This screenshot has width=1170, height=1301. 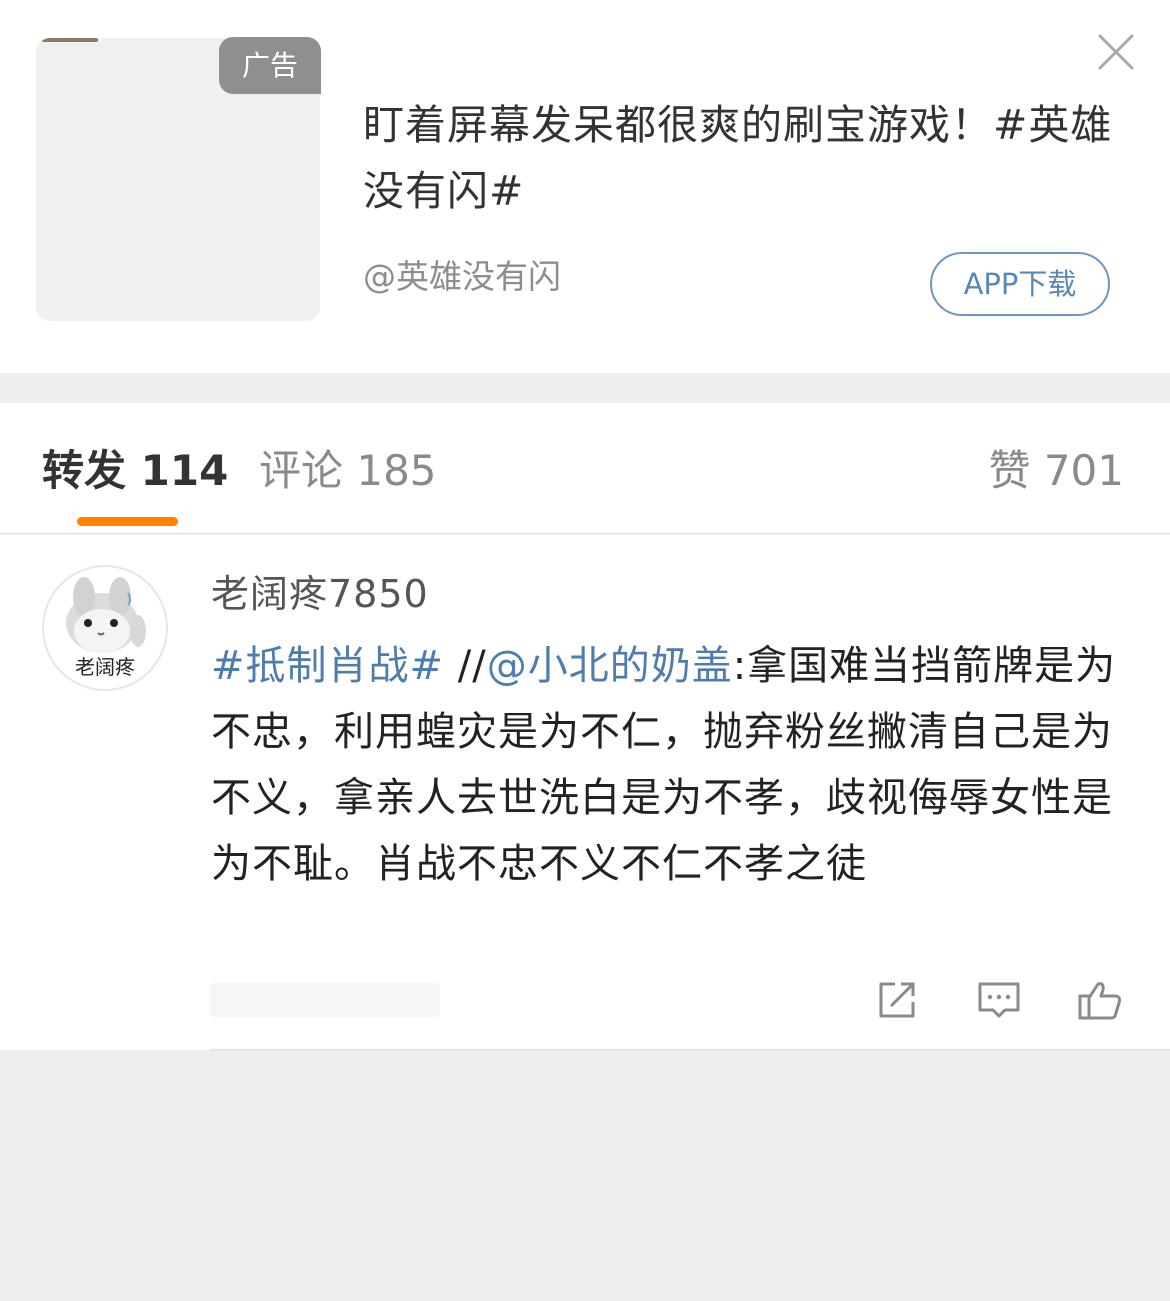 I want to click on like-icon, so click(x=1100, y=1000).